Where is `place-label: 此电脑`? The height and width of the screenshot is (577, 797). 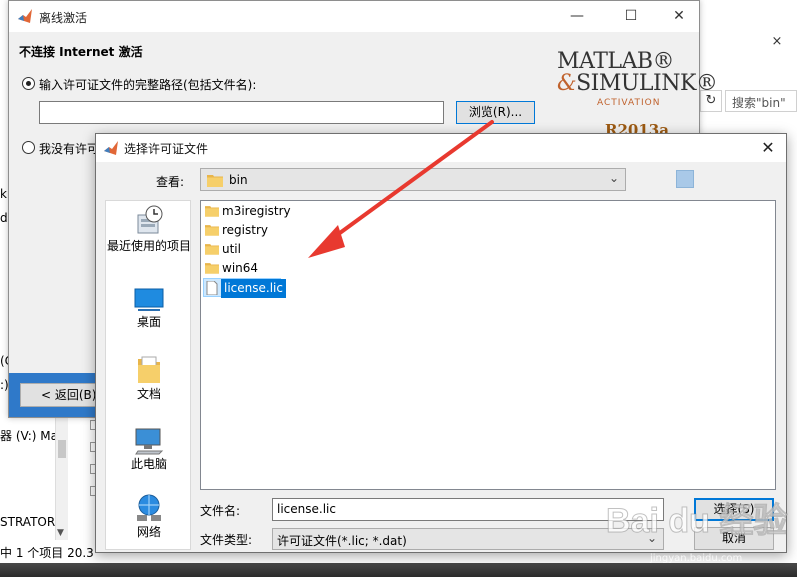 place-label: 此电脑 is located at coordinates (148, 464).